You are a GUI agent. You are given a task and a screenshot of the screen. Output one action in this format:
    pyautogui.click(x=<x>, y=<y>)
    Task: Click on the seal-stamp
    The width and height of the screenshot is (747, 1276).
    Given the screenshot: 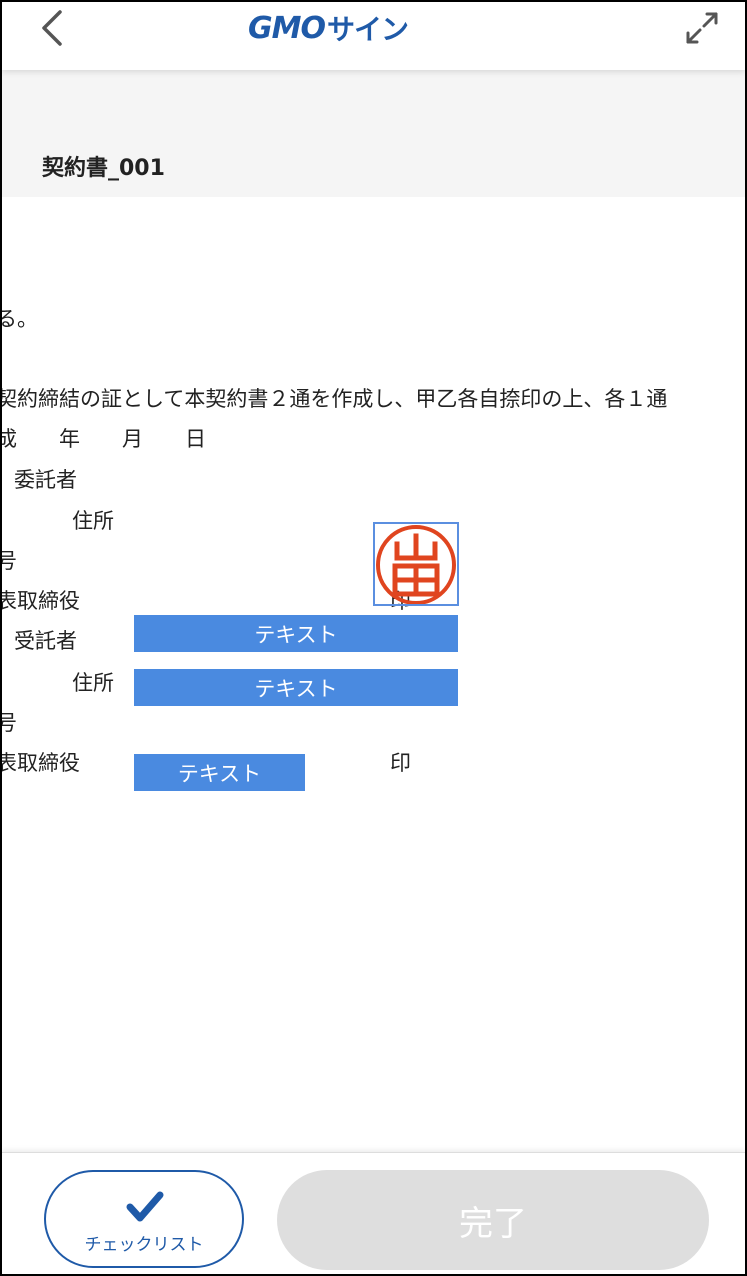 What is the action you would take?
    pyautogui.click(x=416, y=564)
    